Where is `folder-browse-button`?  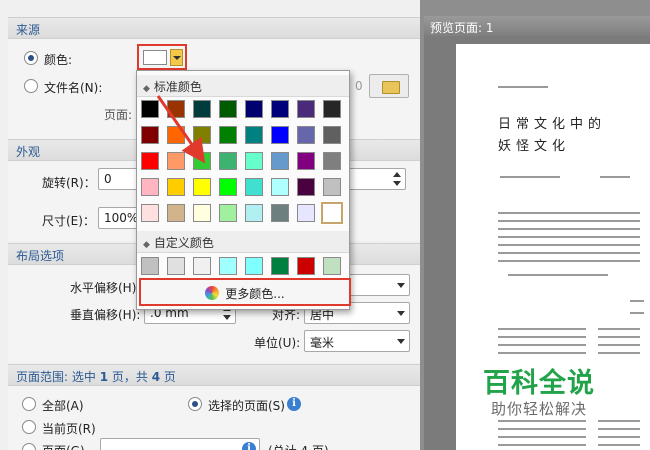
folder-browse-button is located at coordinates (389, 86).